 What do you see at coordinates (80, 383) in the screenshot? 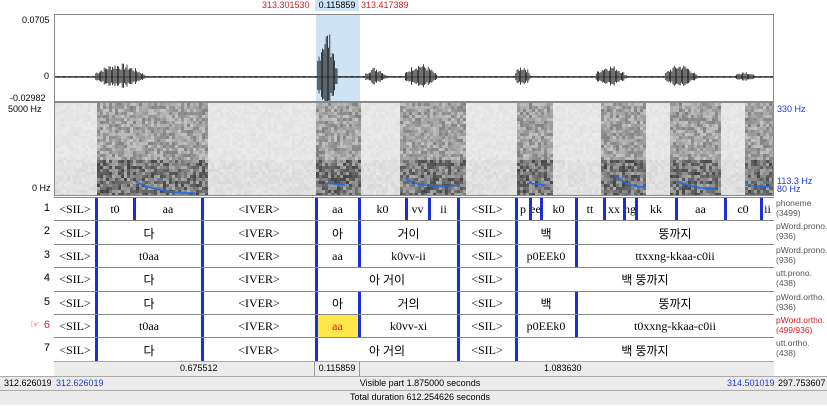
I see `visible-start: 312.626019` at bounding box center [80, 383].